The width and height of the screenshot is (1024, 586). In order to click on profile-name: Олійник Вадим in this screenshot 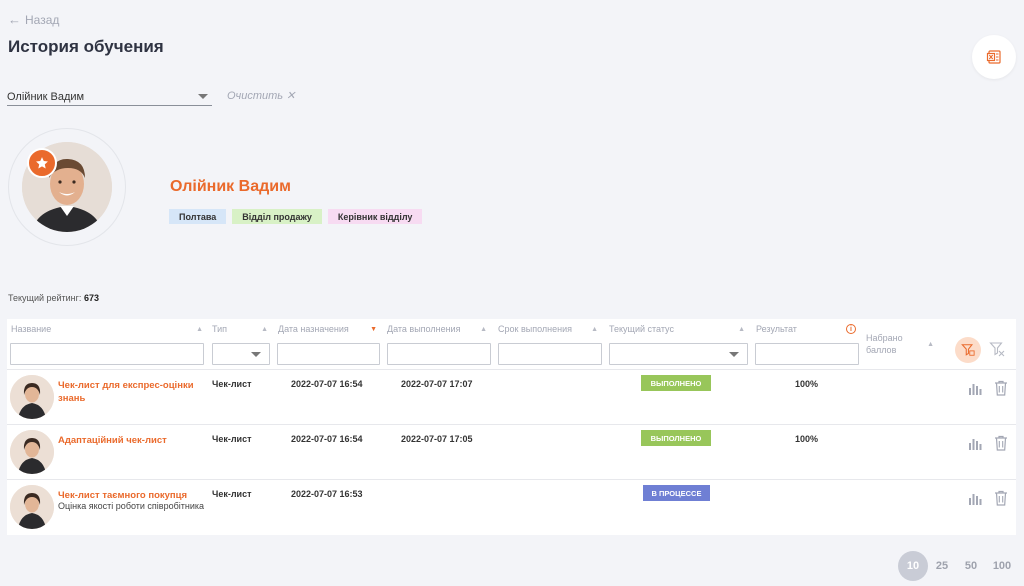, I will do `click(230, 186)`.